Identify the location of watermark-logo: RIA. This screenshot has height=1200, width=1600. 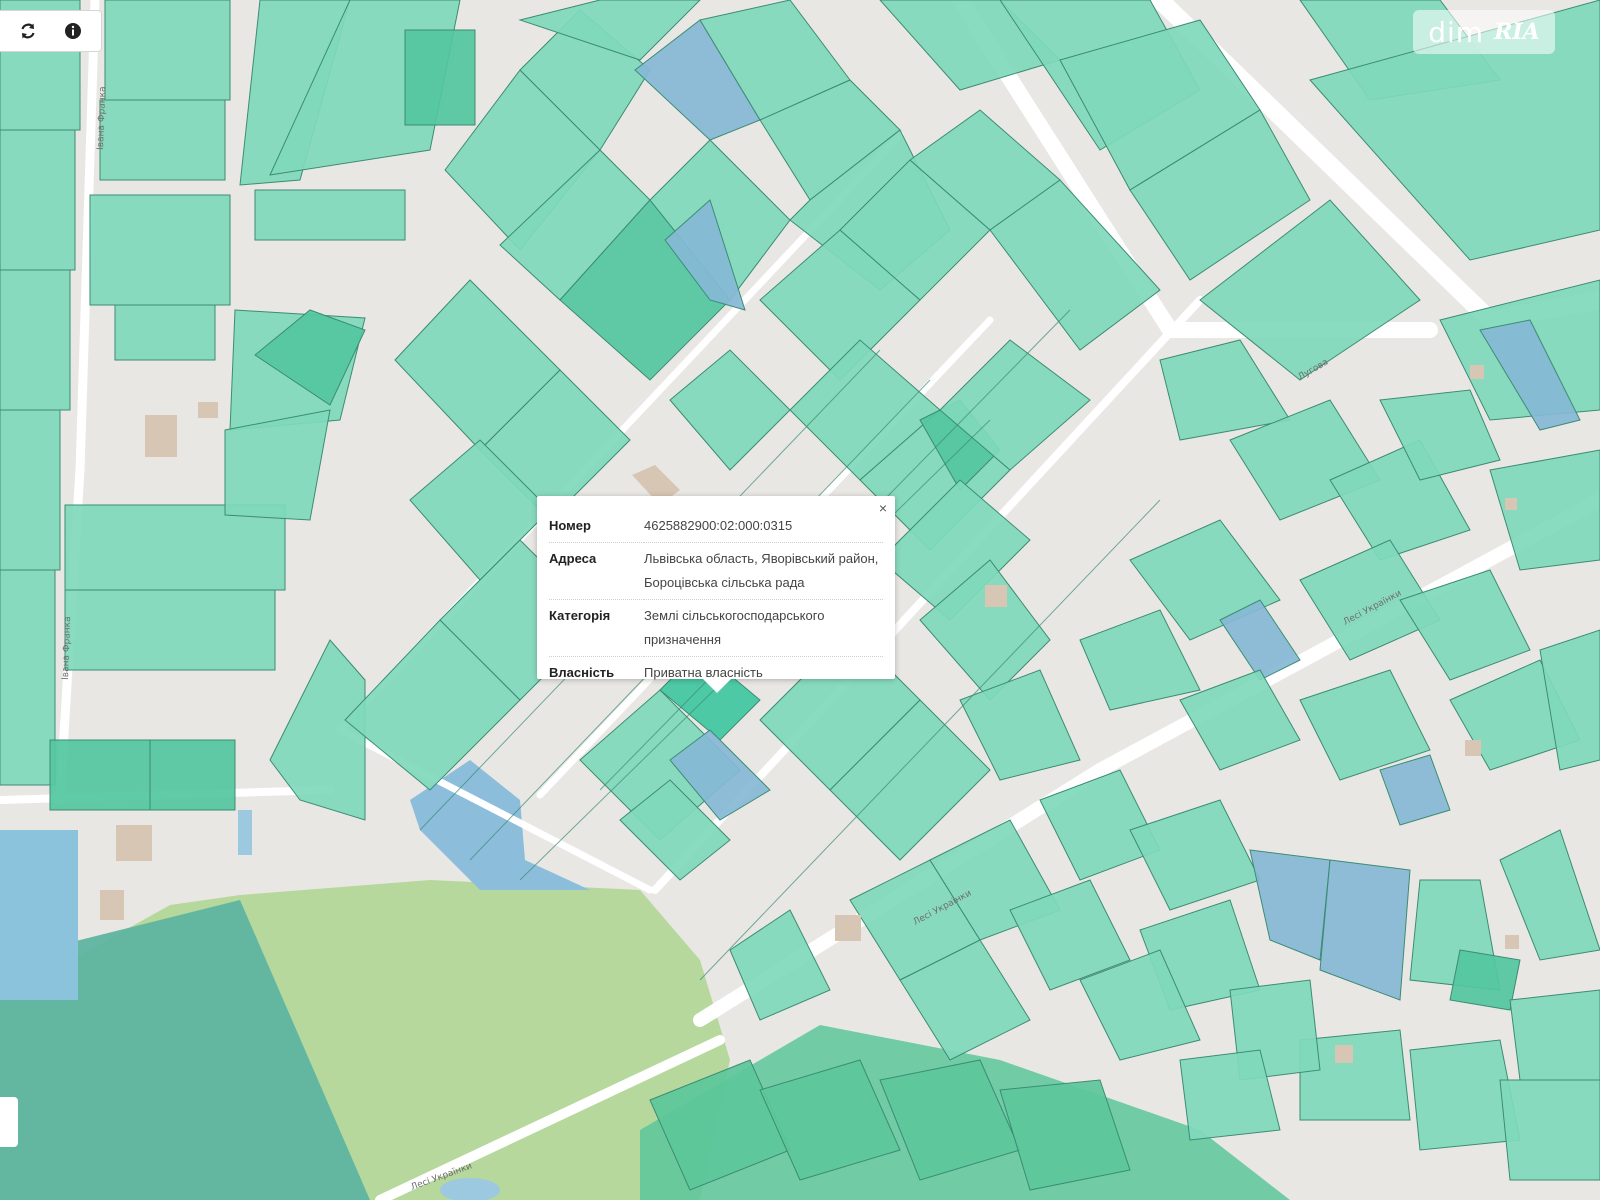
(1517, 32).